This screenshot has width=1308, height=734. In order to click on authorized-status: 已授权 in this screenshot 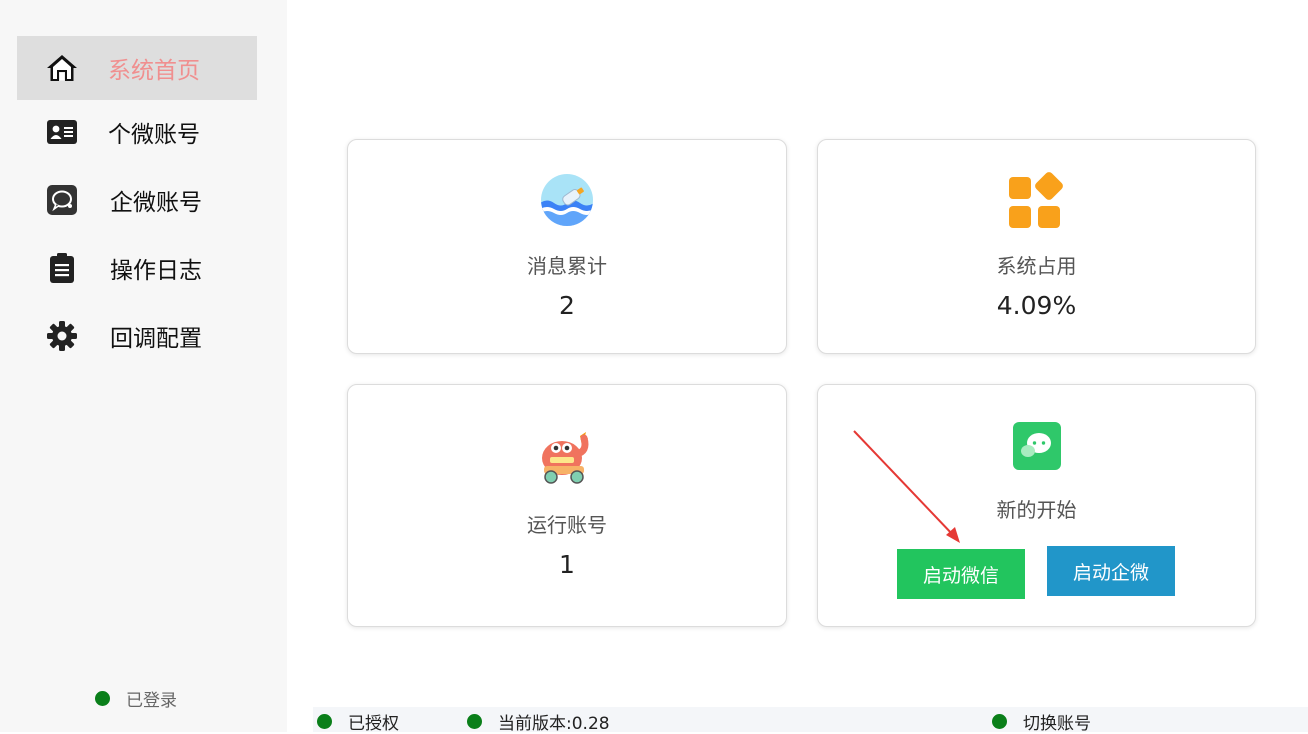, I will do `click(358, 721)`.